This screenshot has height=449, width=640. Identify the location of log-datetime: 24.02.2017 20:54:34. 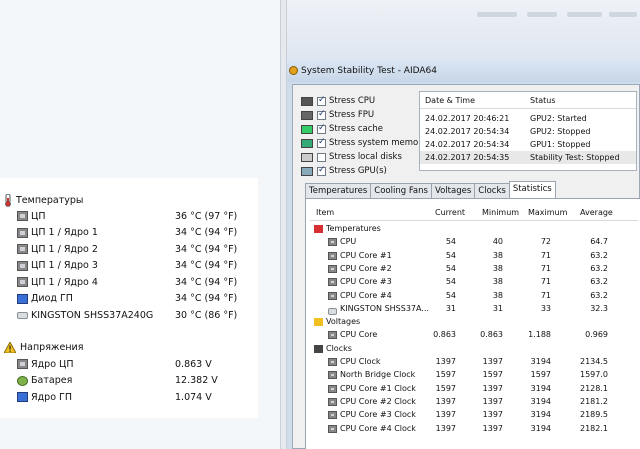
(467, 144).